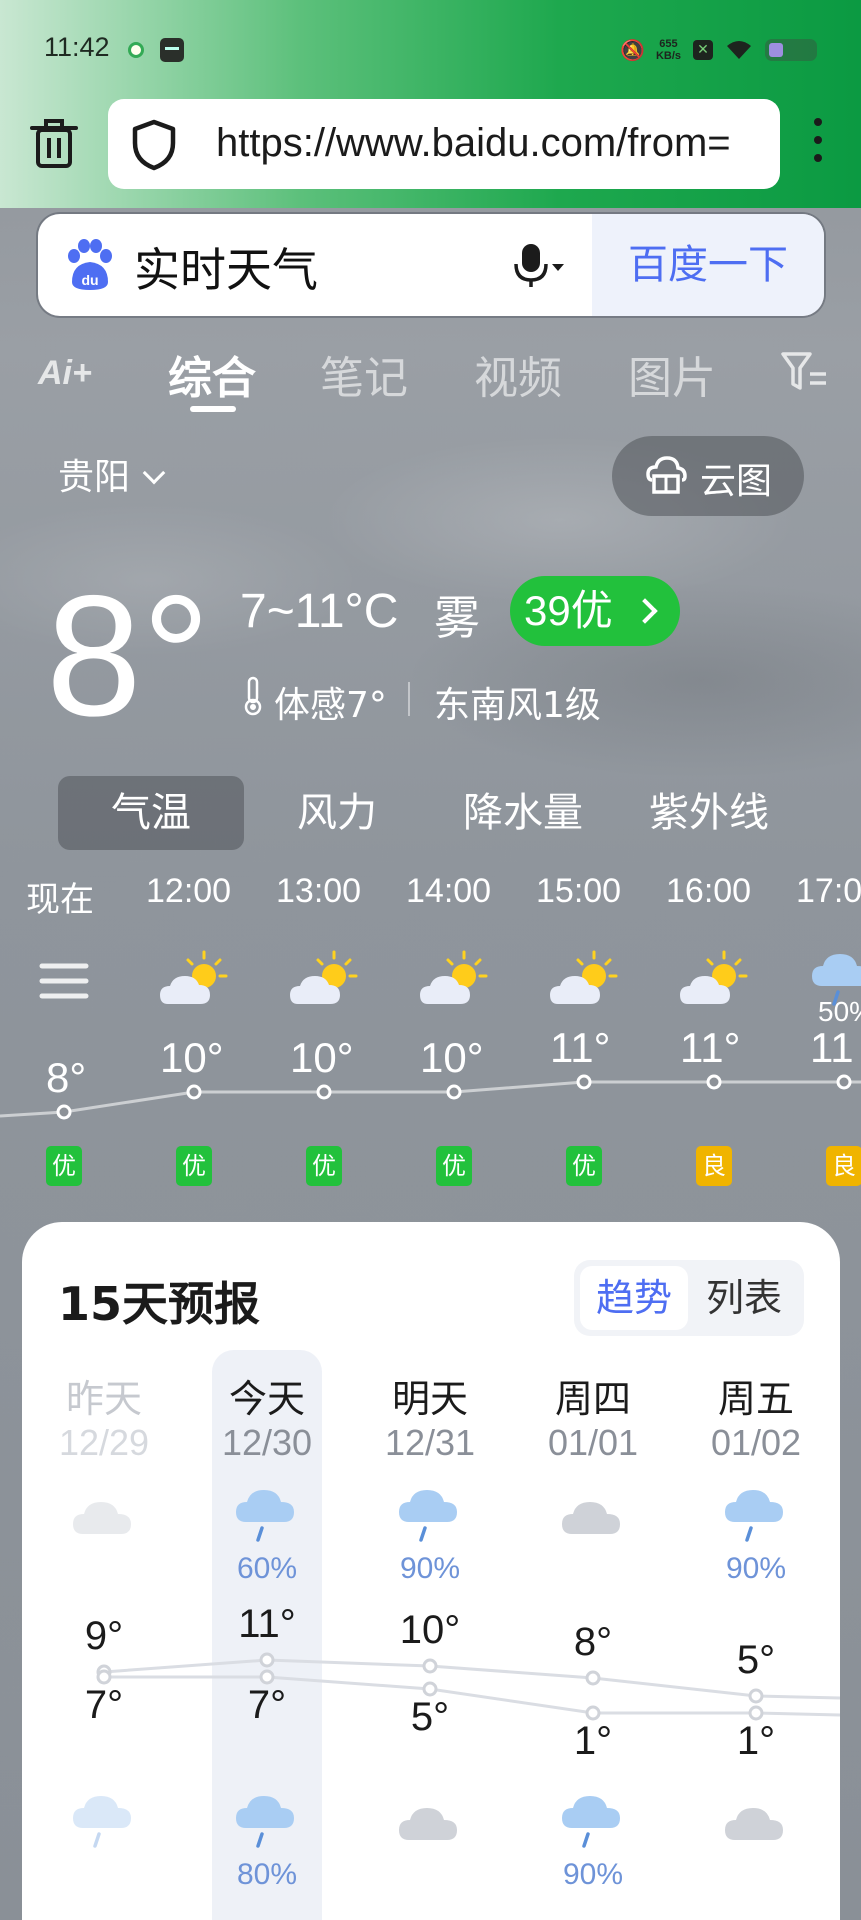  I want to click on location-indicator-icon, so click(136, 50).